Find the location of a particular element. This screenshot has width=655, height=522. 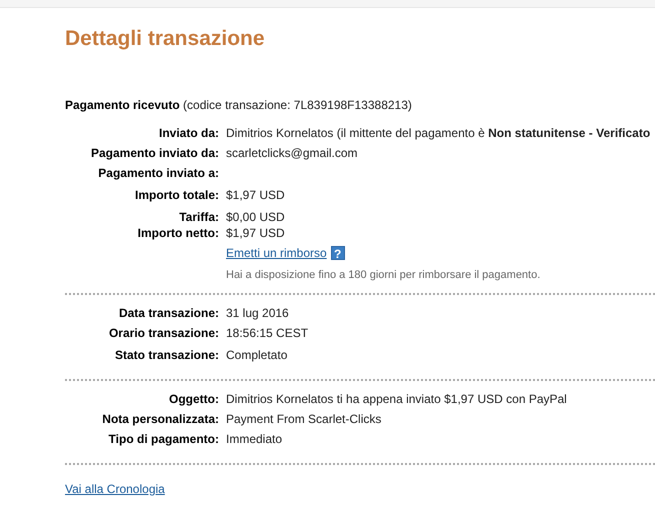

field-label: Importo netto: is located at coordinates (177, 233).